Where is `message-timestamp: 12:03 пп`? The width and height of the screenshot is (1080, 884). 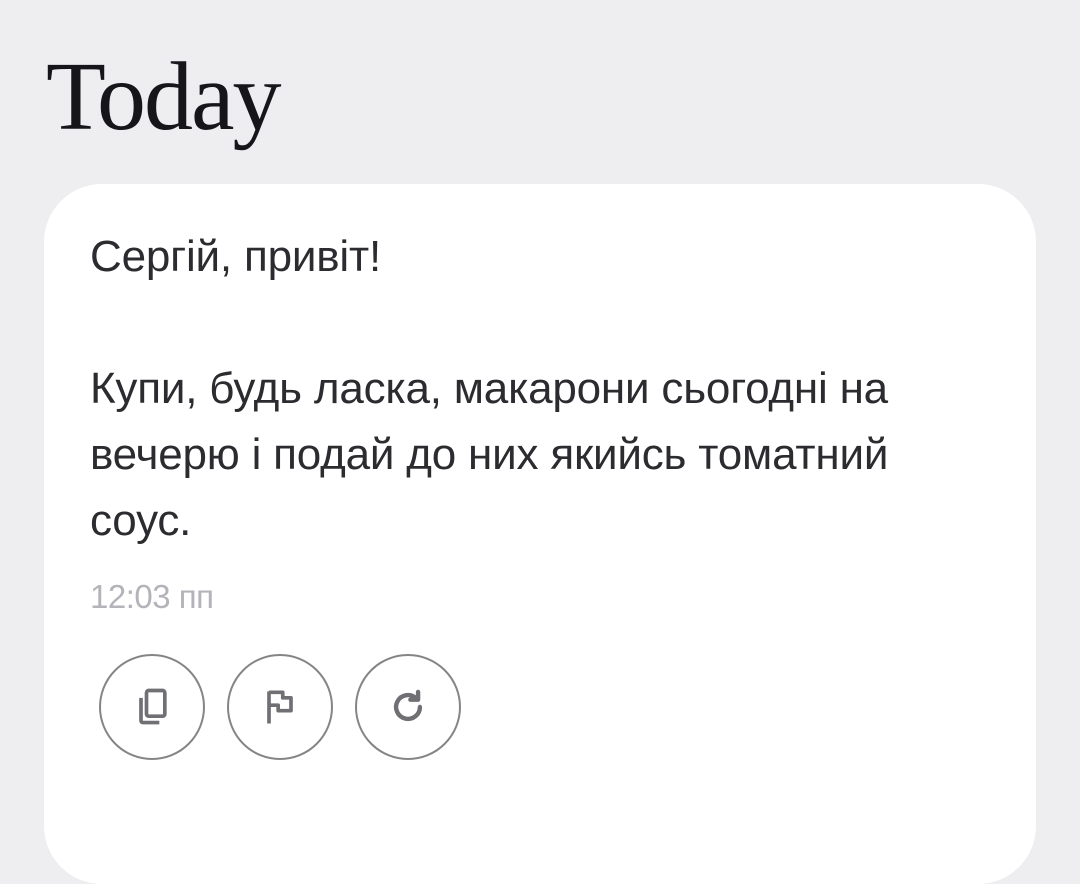 message-timestamp: 12:03 пп is located at coordinates (152, 596).